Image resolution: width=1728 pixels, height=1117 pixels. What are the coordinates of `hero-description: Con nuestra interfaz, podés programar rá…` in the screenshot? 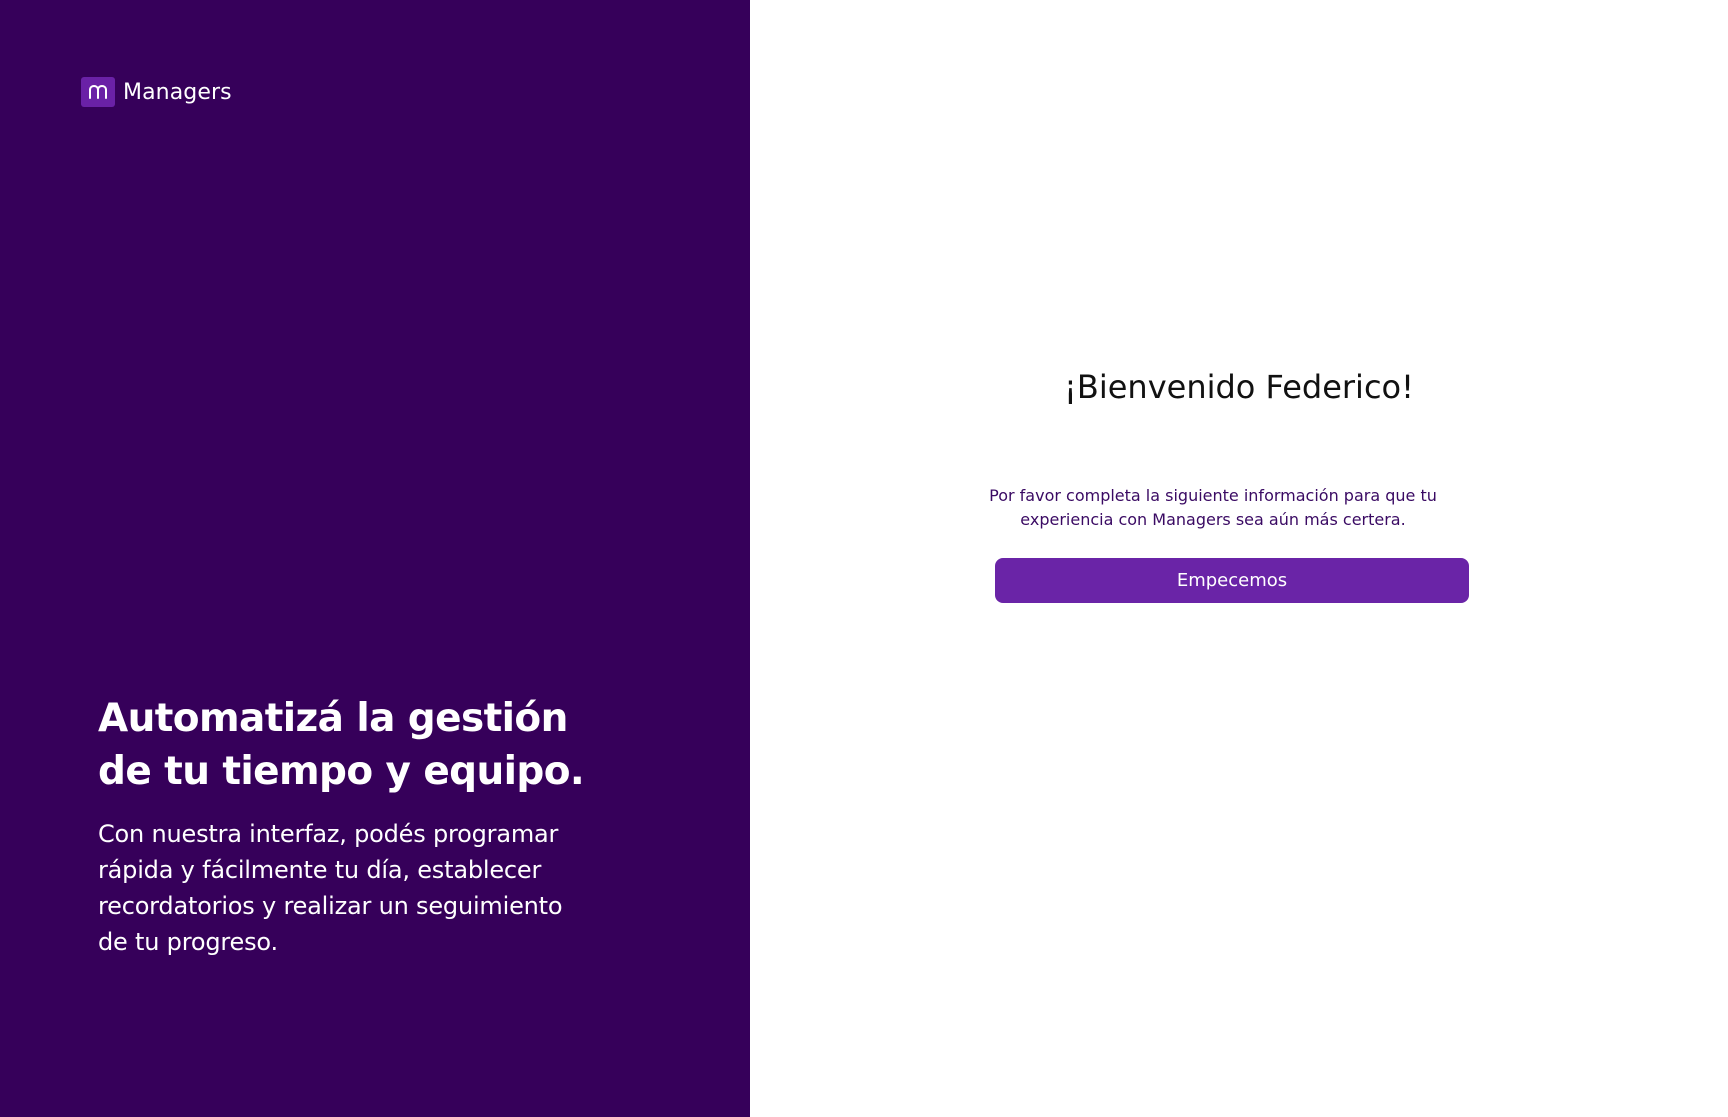 It's located at (330, 888).